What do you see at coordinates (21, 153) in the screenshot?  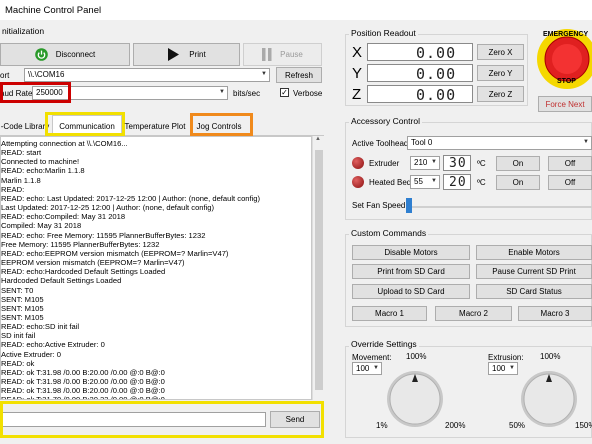 I see `log-line: READ: start` at bounding box center [21, 153].